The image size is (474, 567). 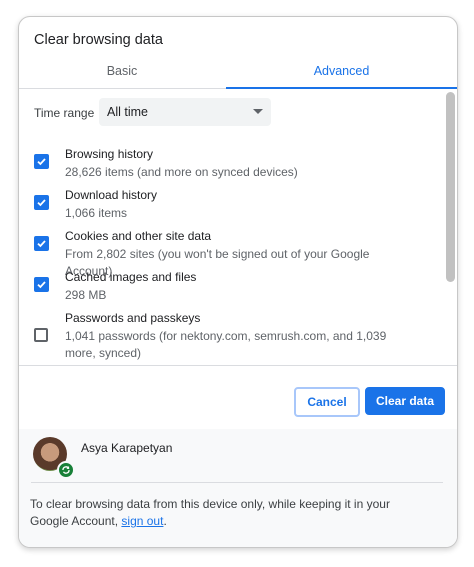 What do you see at coordinates (66, 470) in the screenshot?
I see `sync-icon` at bounding box center [66, 470].